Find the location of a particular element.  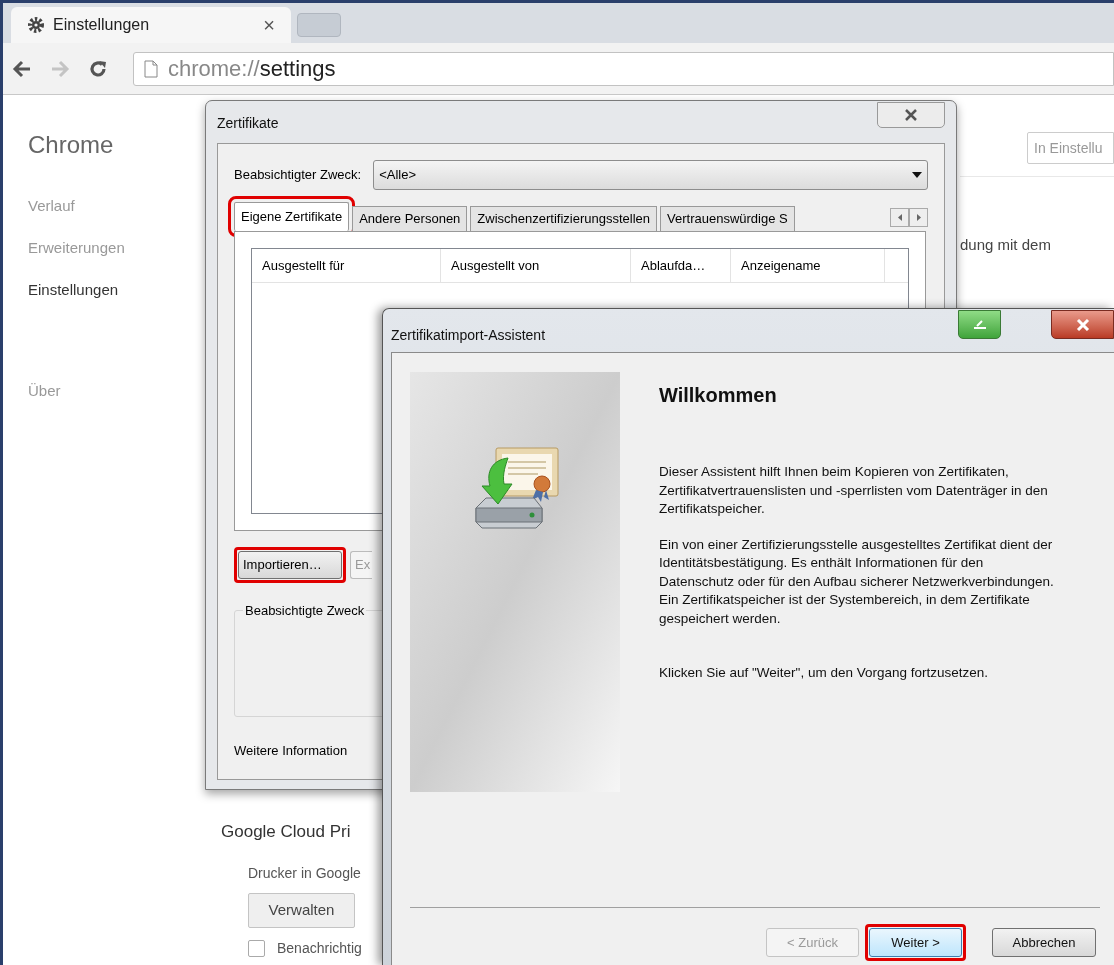

manage-button: Verwalten is located at coordinates (301, 910).